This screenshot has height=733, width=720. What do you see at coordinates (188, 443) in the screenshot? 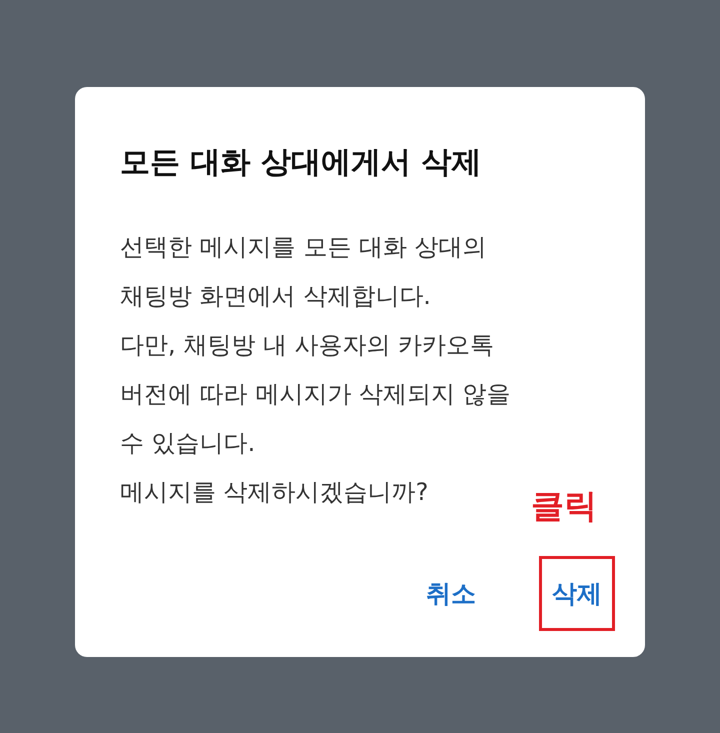
I see `message-text: 수 있습니다.` at bounding box center [188, 443].